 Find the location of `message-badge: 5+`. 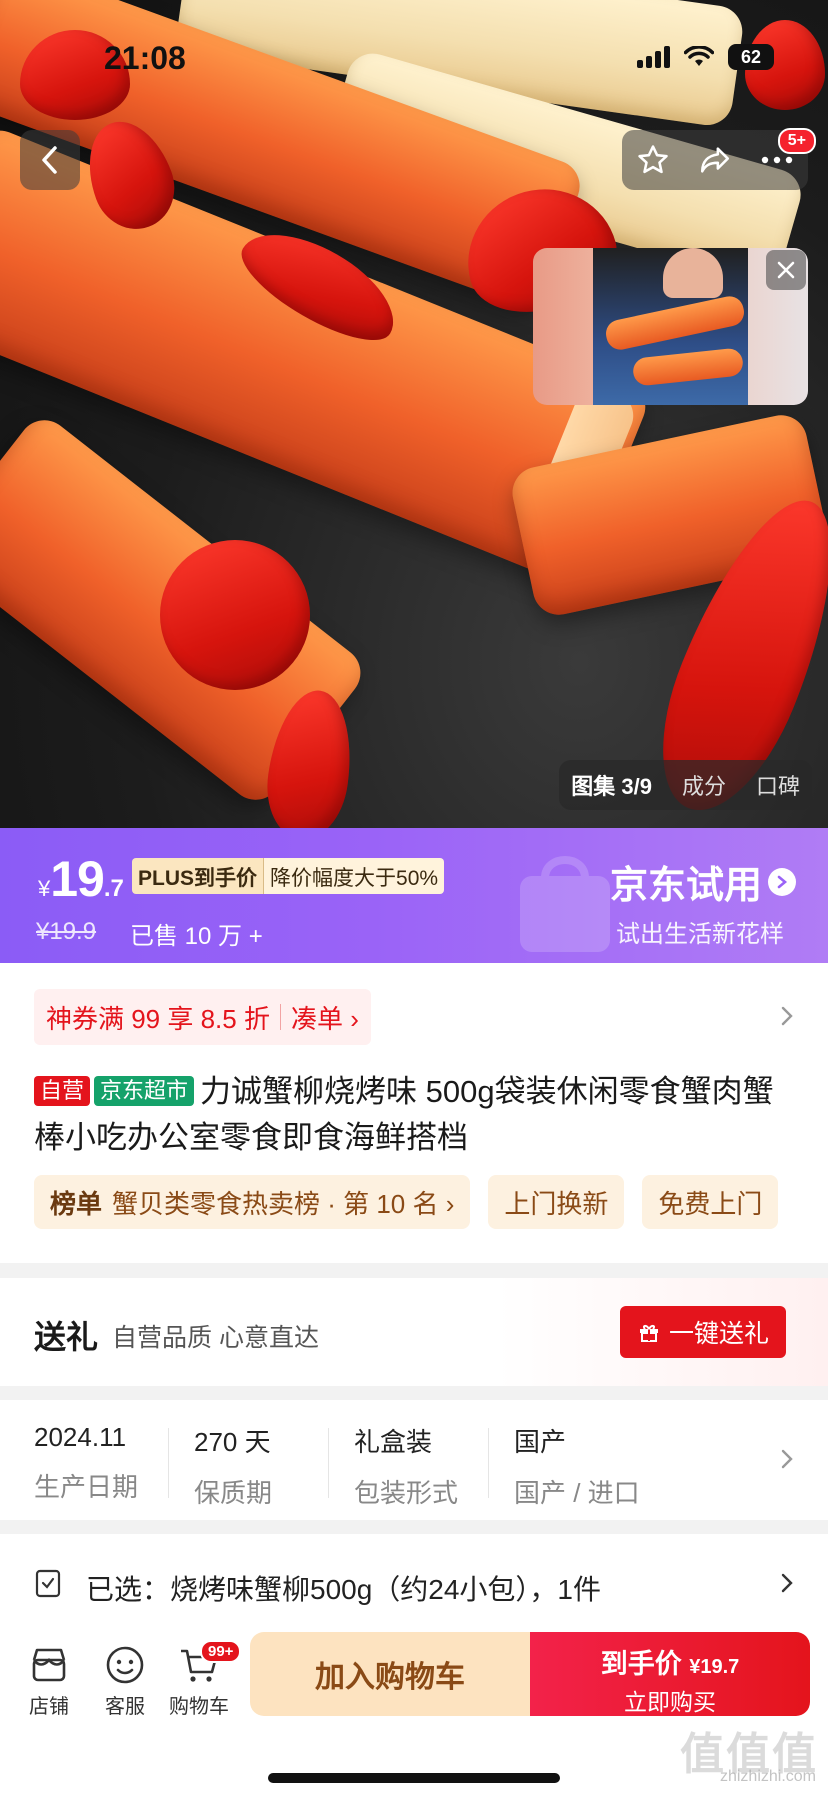

message-badge: 5+ is located at coordinates (796, 141).